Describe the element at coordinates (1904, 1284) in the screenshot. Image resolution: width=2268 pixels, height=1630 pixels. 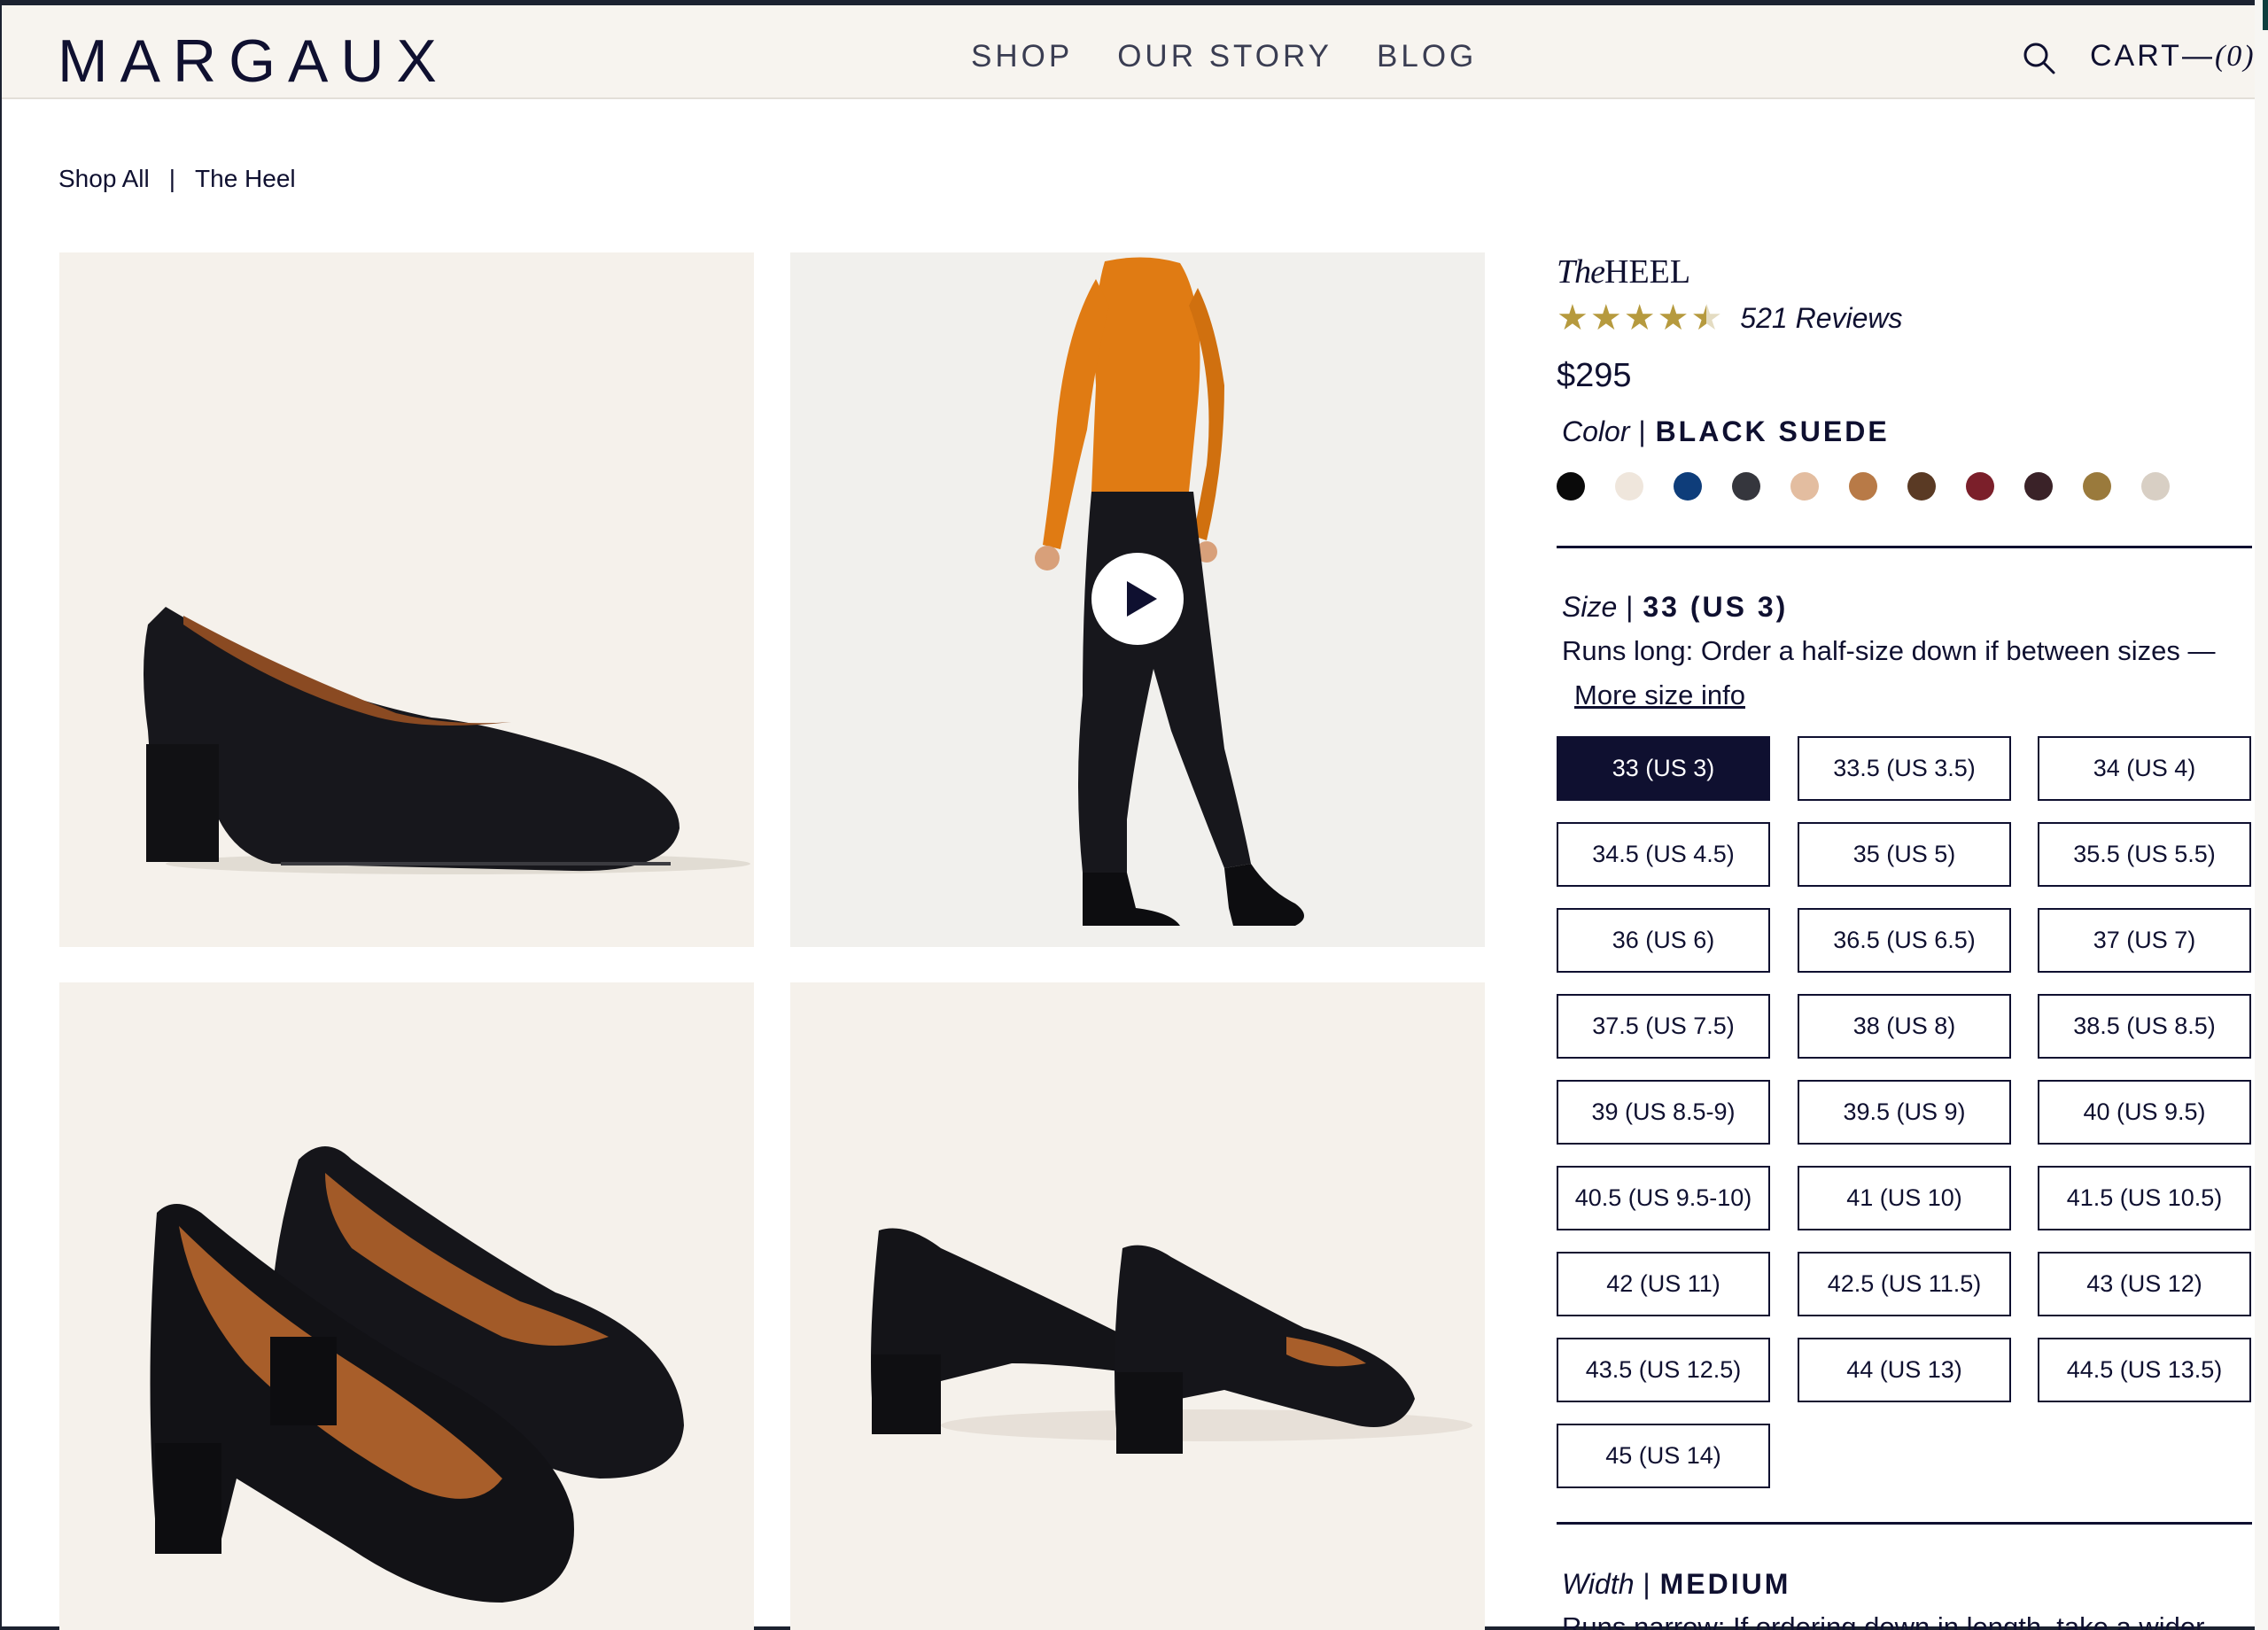
I see `size-option-button: 42.5 (US 11.5)` at that location.